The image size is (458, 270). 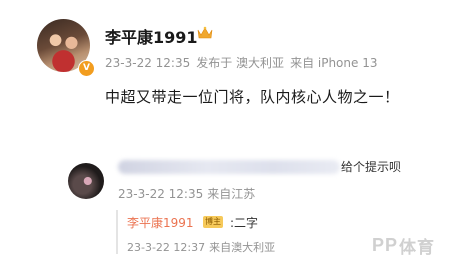 I want to click on post-meta: 23-3-22 12:35 发布于 澳大利亚 来自 iPhone 13, so click(x=241, y=62).